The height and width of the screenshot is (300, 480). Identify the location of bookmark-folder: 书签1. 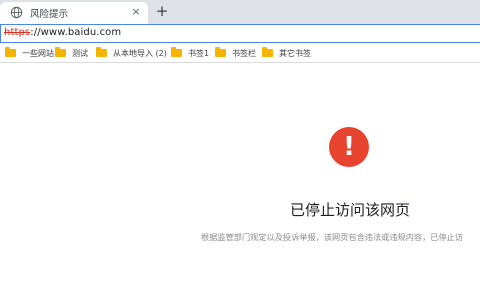
(190, 53).